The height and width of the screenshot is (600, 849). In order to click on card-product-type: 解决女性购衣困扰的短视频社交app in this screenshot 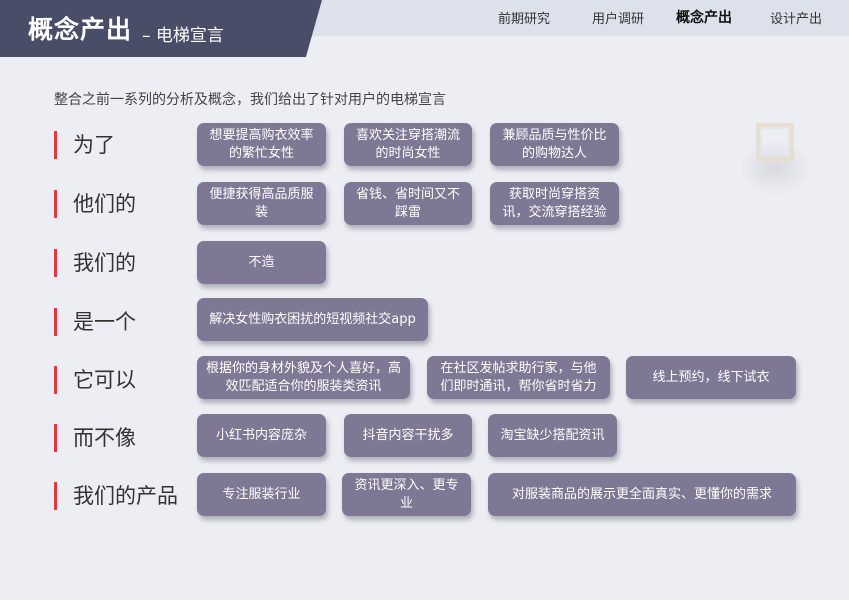, I will do `click(312, 319)`.